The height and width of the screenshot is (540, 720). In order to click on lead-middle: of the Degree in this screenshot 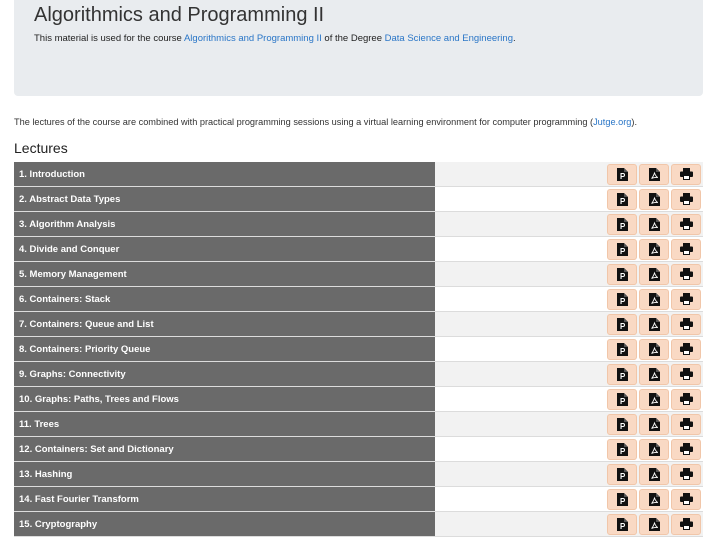, I will do `click(353, 38)`.